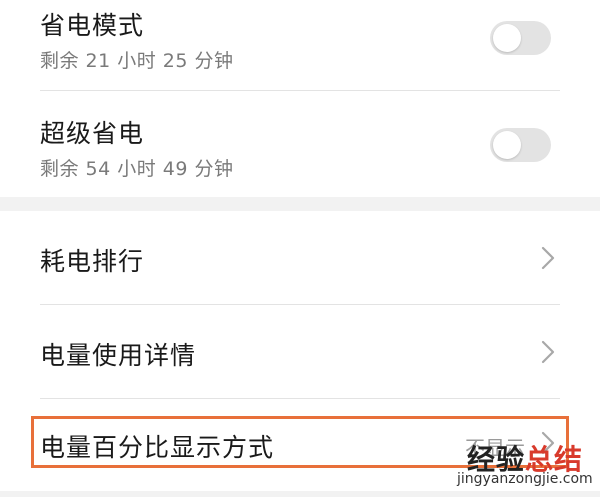  Describe the element at coordinates (157, 447) in the screenshot. I see `menu-item-label: 电量百分比显示方式` at that location.